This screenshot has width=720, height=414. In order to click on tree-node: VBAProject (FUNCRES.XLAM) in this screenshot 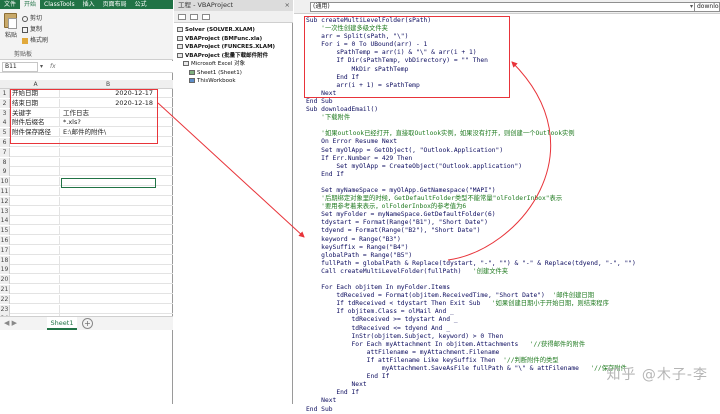, I will do `click(235, 47)`.